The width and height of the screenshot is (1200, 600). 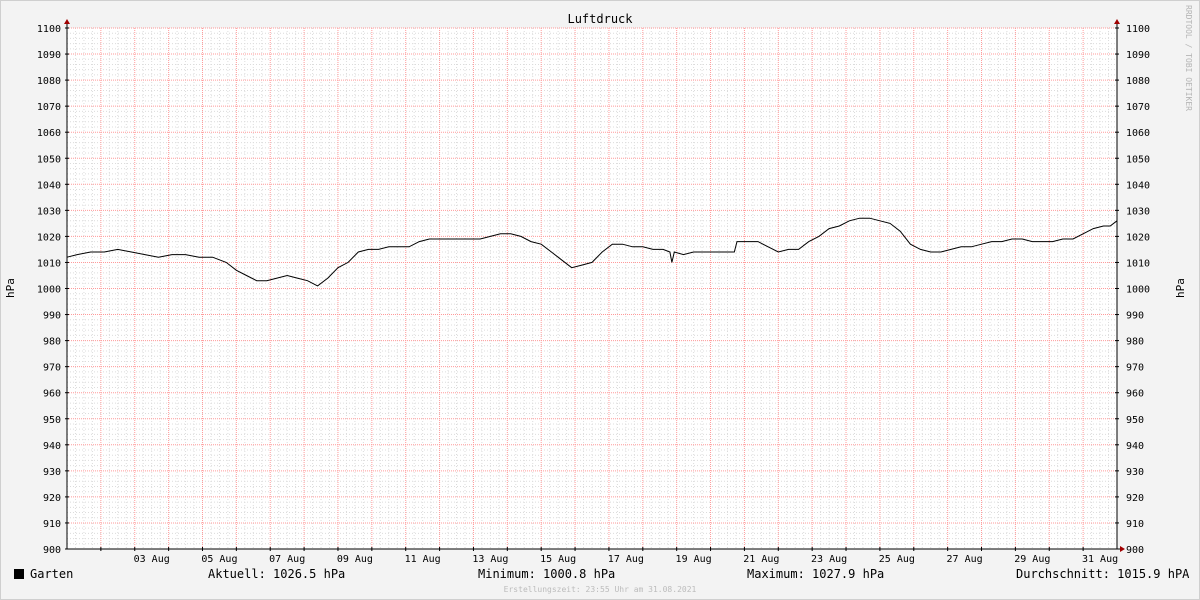 I want to click on y-tick-label-right: 1030, so click(x=1138, y=211).